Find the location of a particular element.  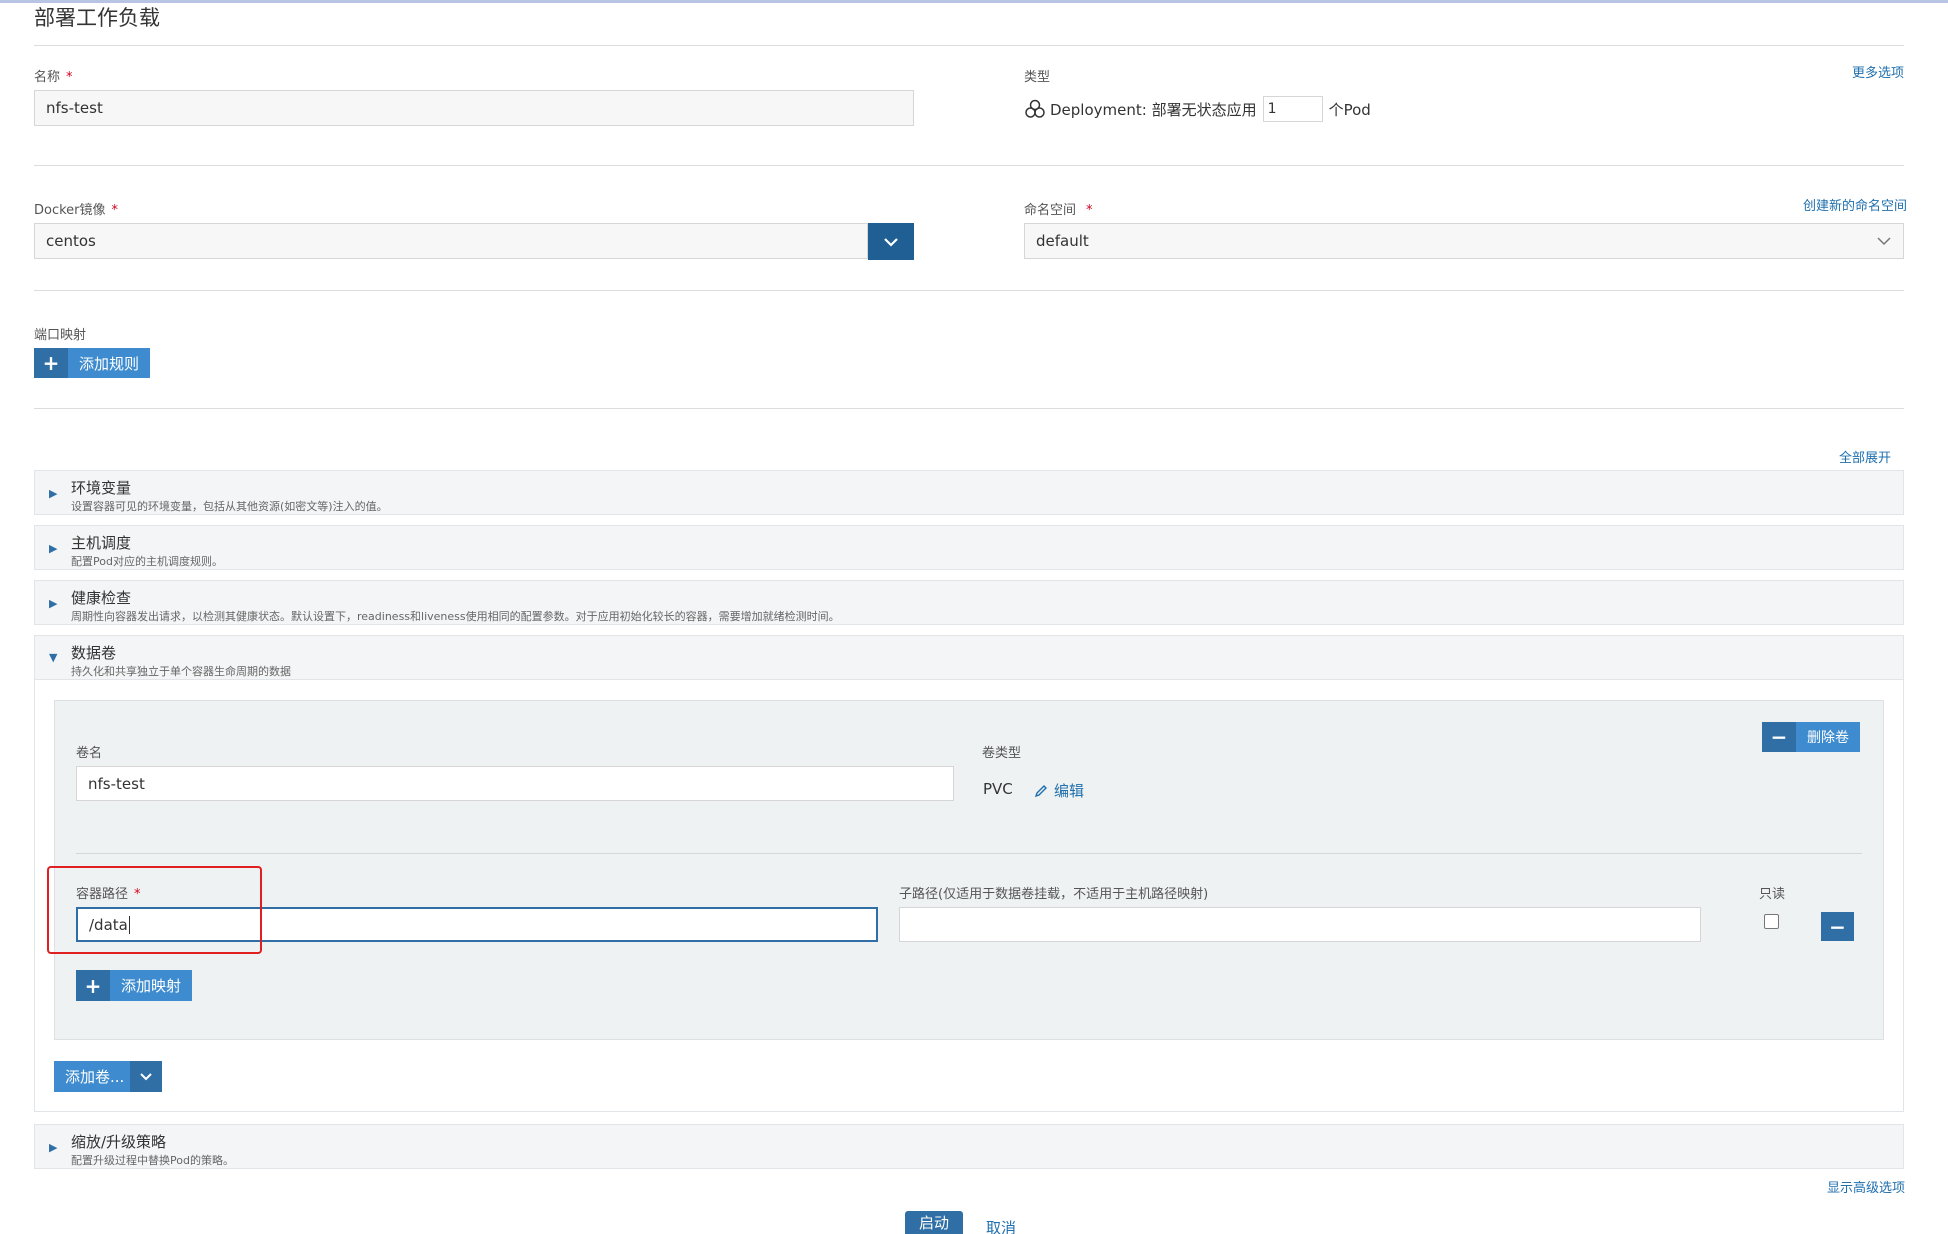

volume-type-value: PVC is located at coordinates (998, 789).